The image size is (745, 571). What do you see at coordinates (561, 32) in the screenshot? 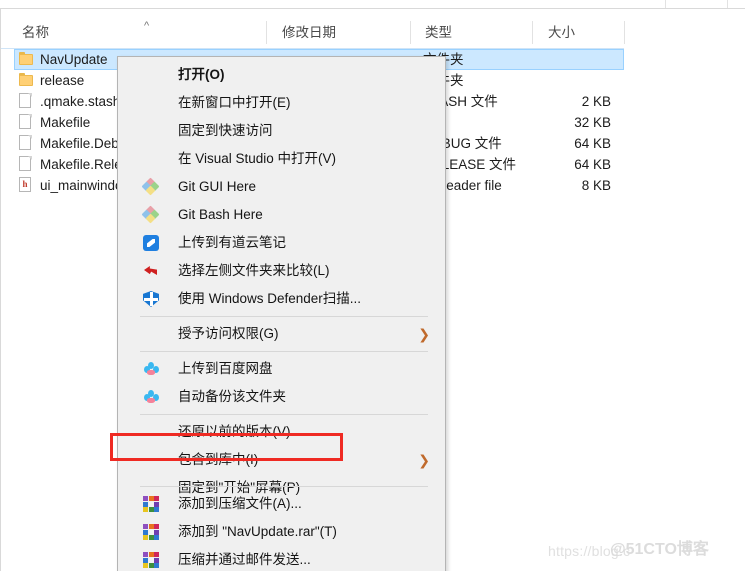
I see `column-header-size: 大小` at bounding box center [561, 32].